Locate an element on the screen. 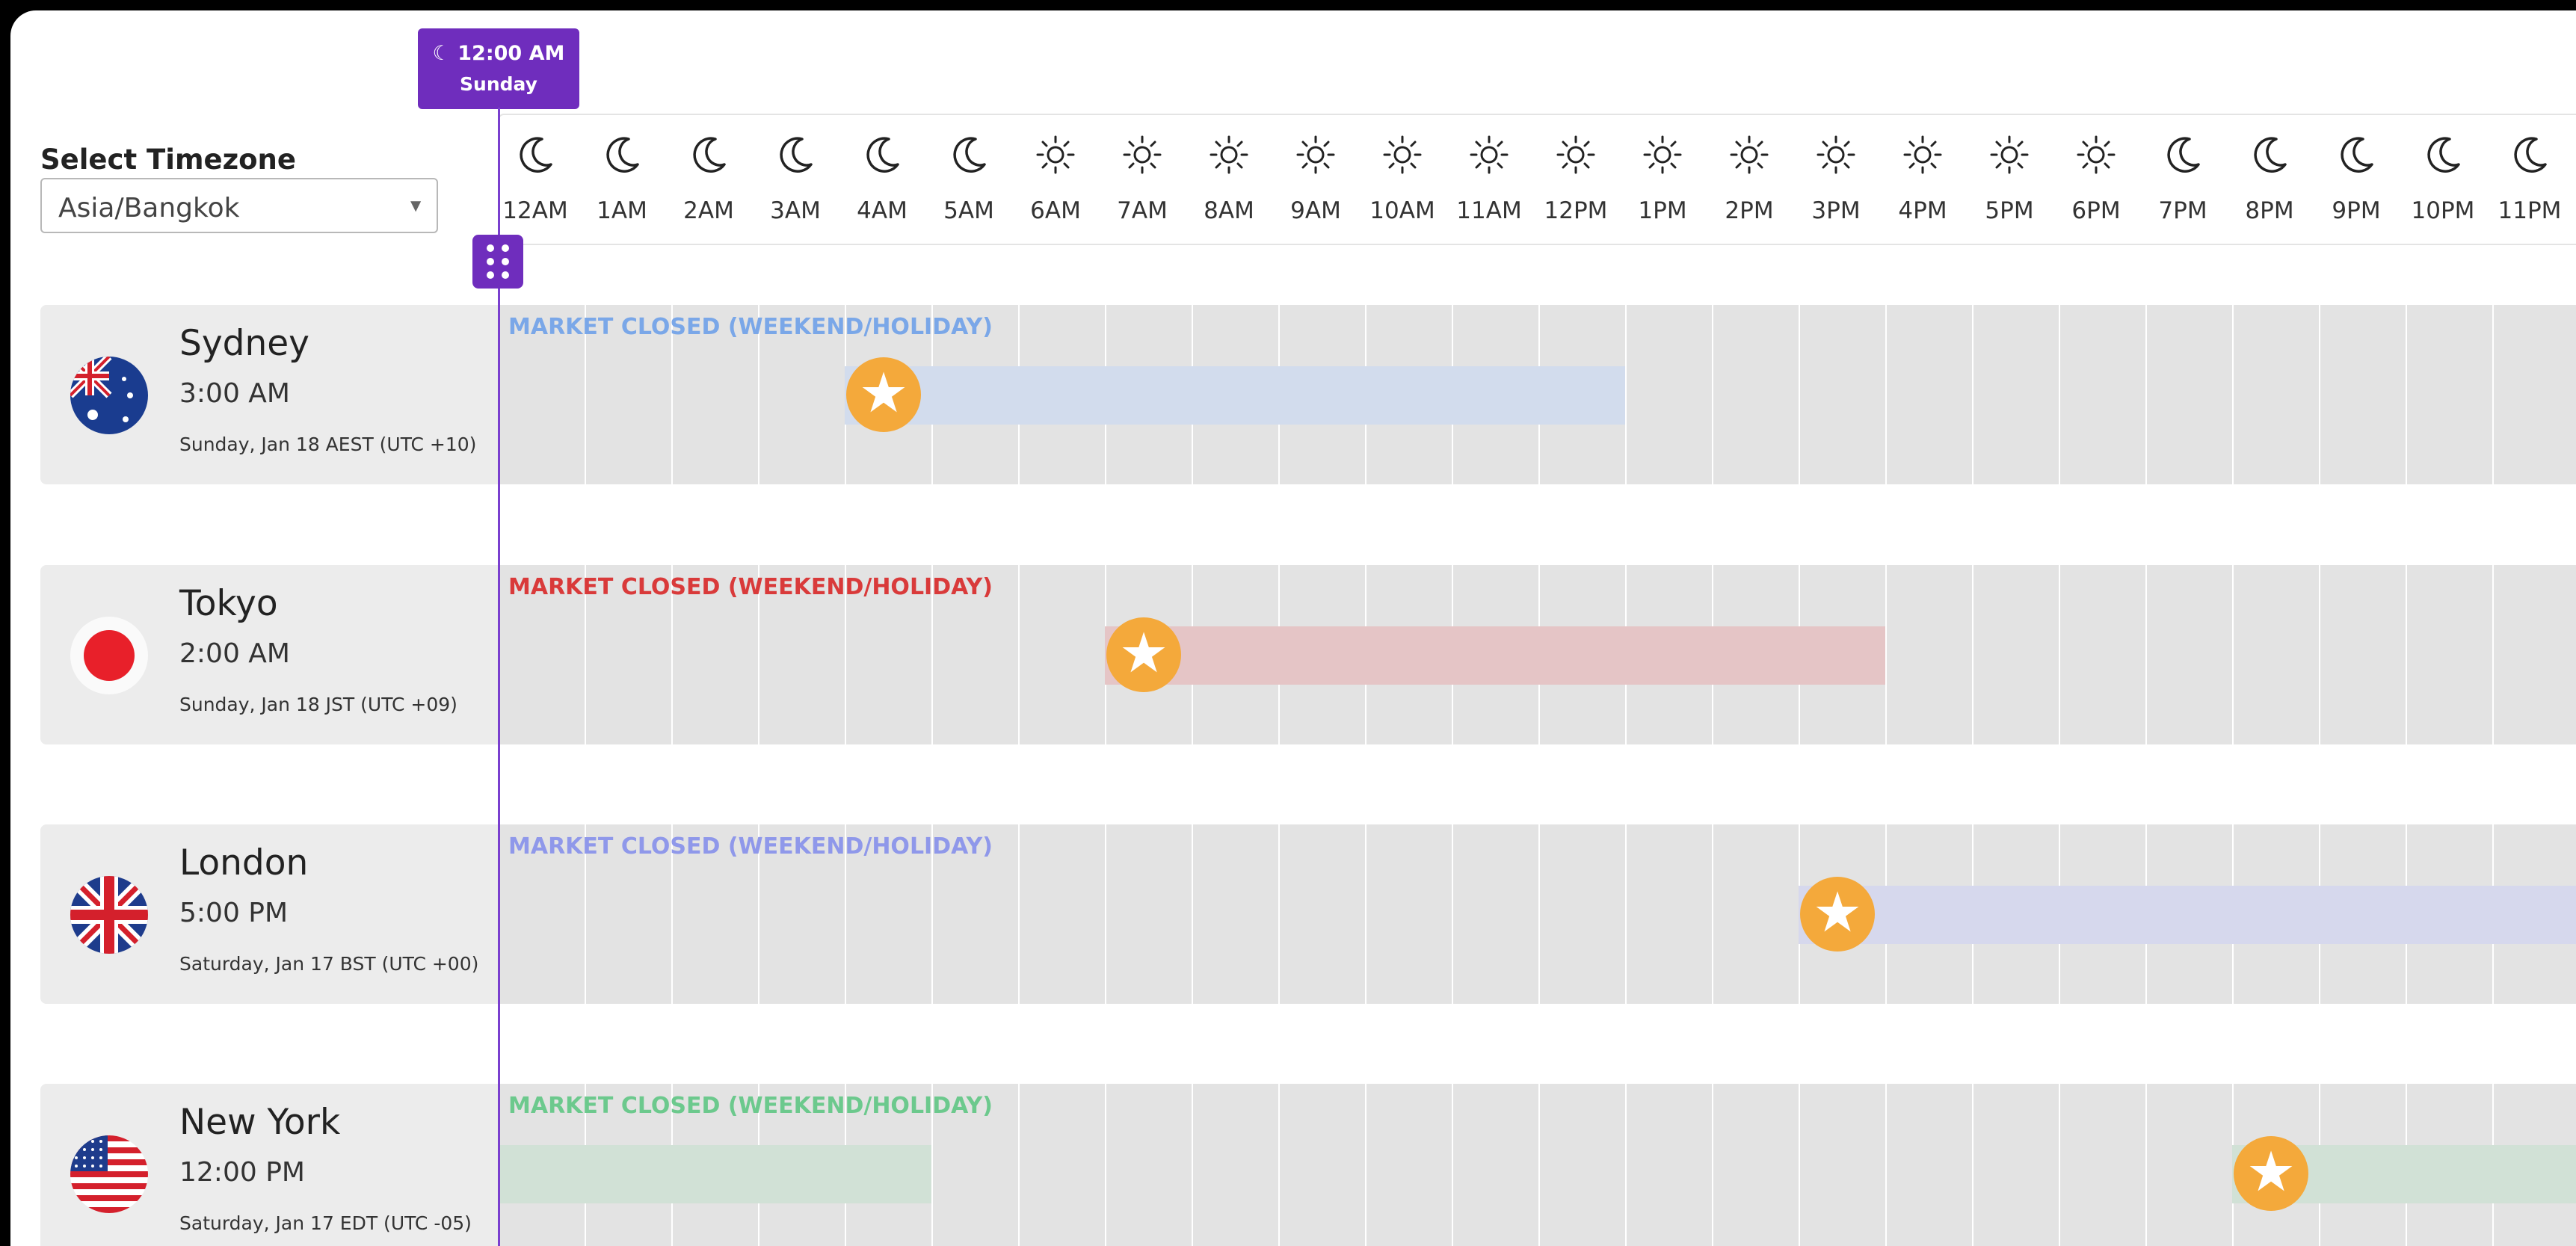 The image size is (2576, 1246). hour-column: 4AM is located at coordinates (882, 179).